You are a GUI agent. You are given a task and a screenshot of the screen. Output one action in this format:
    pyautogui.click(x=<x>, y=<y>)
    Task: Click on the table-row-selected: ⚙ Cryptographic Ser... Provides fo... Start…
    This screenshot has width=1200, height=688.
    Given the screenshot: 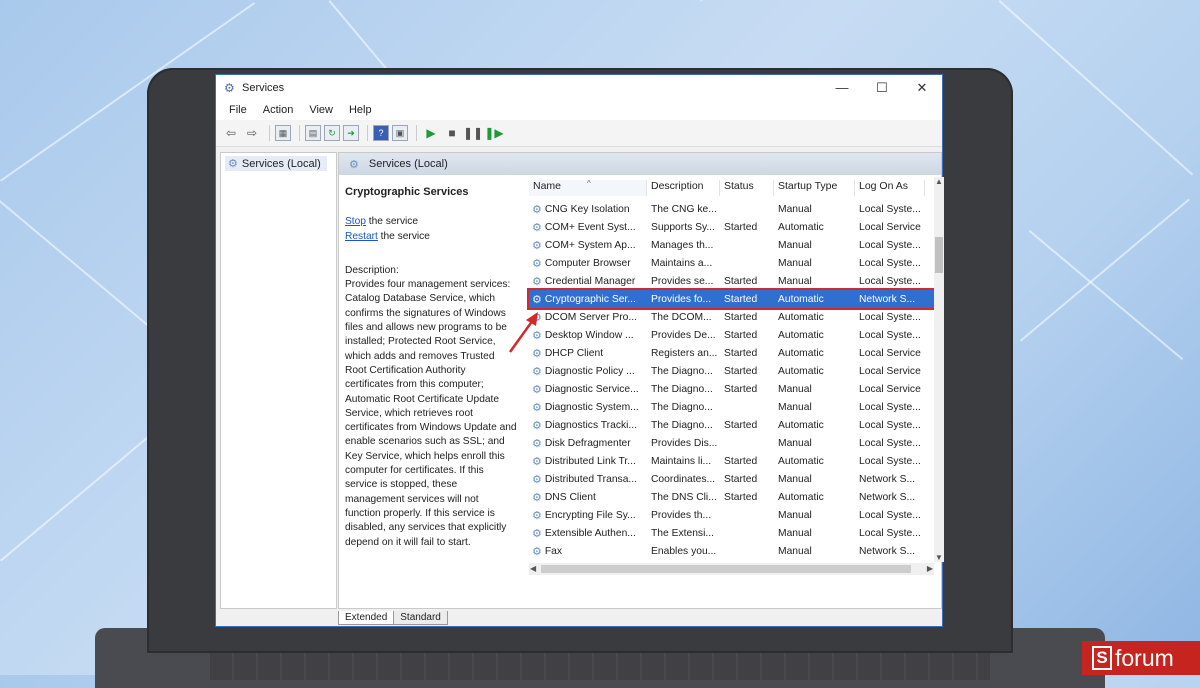 What is the action you would take?
    pyautogui.click(x=731, y=299)
    